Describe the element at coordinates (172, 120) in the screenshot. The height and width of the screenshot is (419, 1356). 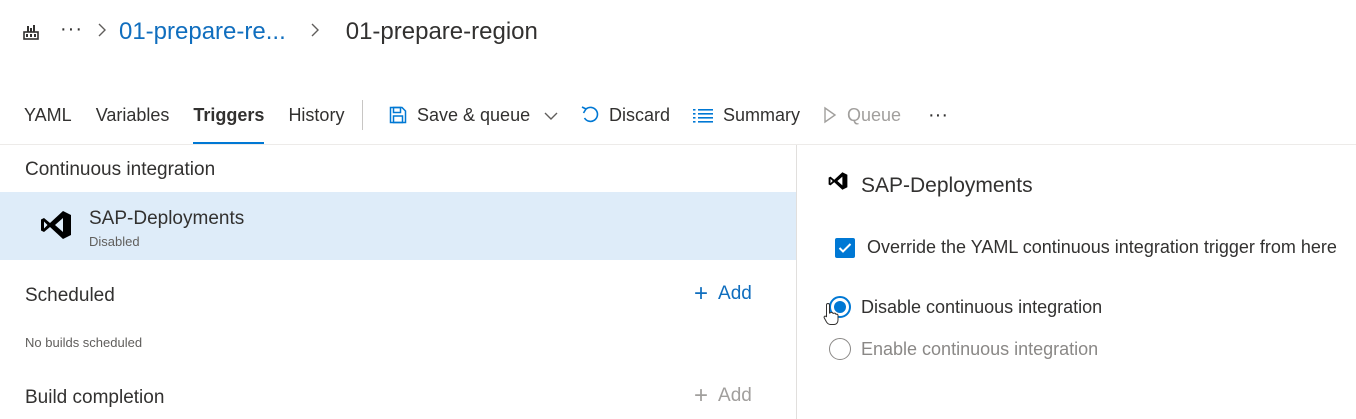
I see `tab-bar: YAML Variables Triggers History` at that location.